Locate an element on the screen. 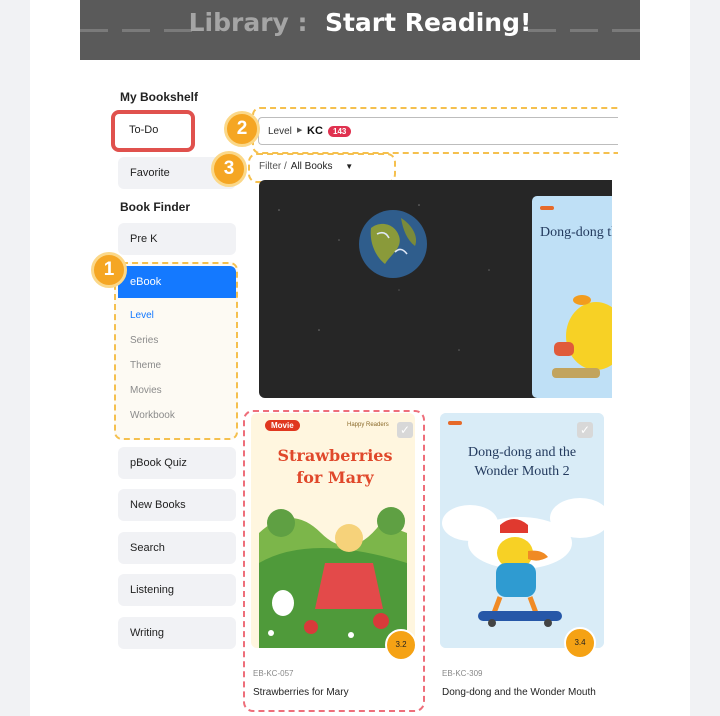 This screenshot has width=720, height=716. sidebar-item-ebook: eBook is located at coordinates (177, 282).